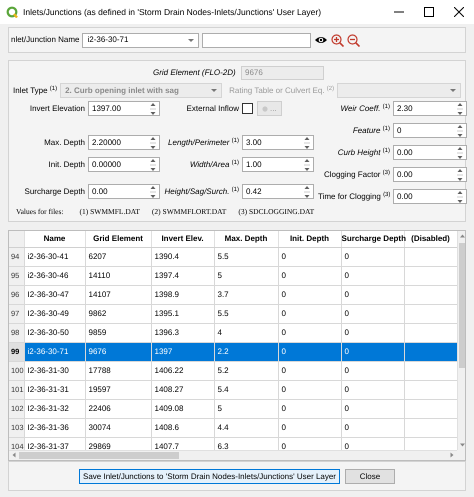 This screenshot has height=497, width=474. What do you see at coordinates (182, 408) in the screenshot?
I see `table-cell: 1409.08` at bounding box center [182, 408].